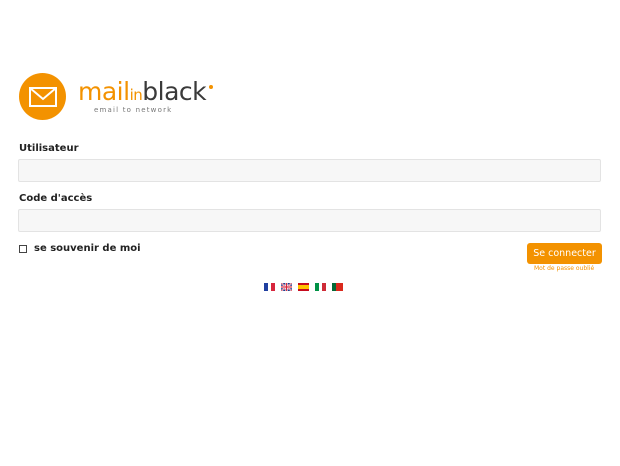 The image size is (620, 466). What do you see at coordinates (49, 148) in the screenshot?
I see `username-label: Utilisateur` at bounding box center [49, 148].